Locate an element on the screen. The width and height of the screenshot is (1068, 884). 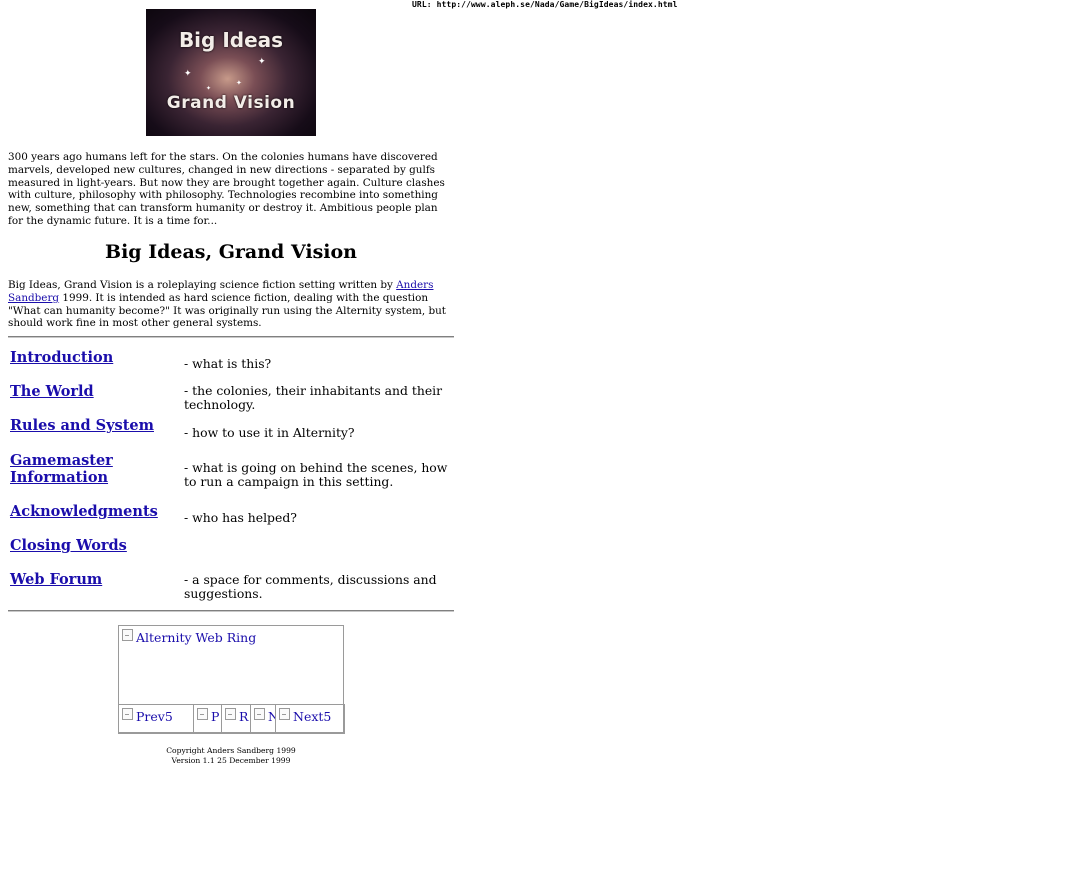
webring-random-link: R is located at coordinates (236, 716).